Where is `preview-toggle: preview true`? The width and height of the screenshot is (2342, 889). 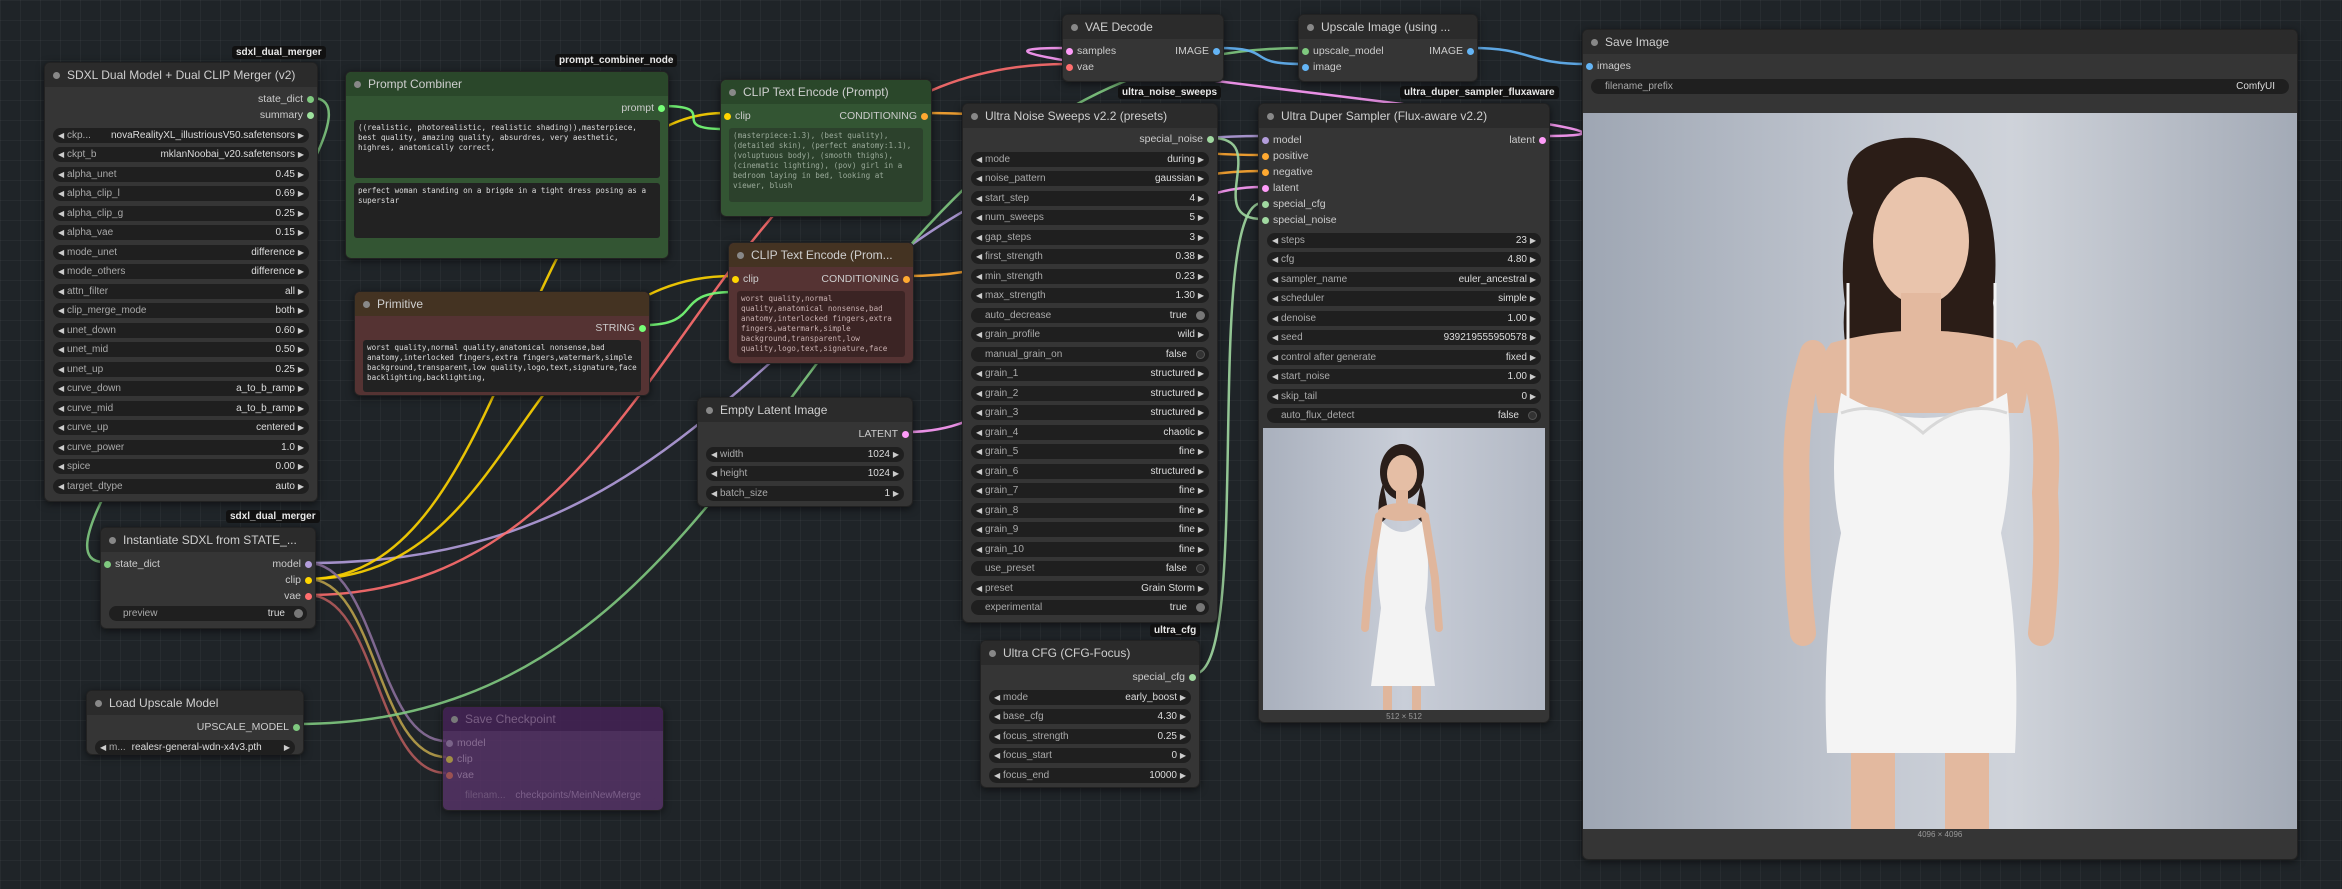 preview-toggle: preview true is located at coordinates (208, 613).